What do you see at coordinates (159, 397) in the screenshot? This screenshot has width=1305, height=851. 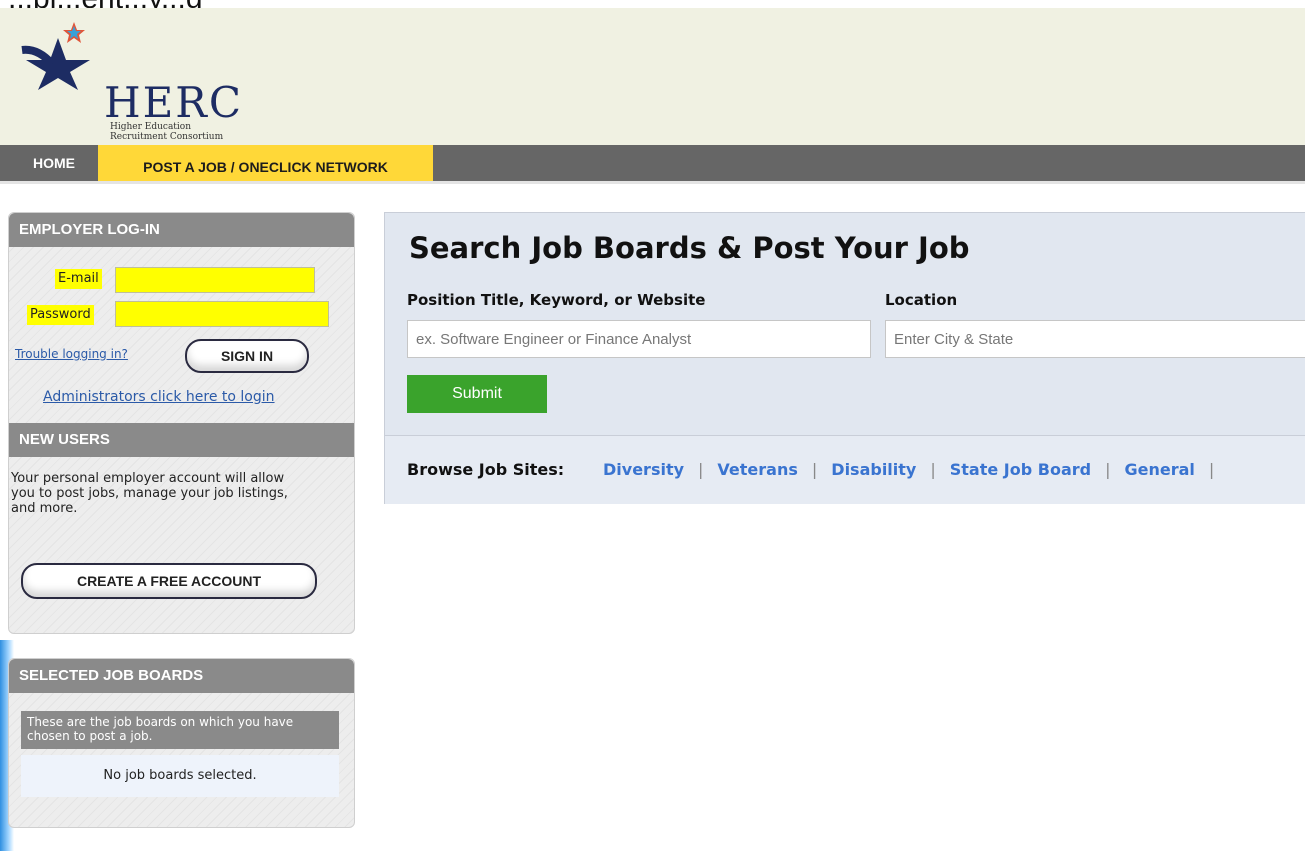 I see `admin-login-link: Administrators click here to login` at bounding box center [159, 397].